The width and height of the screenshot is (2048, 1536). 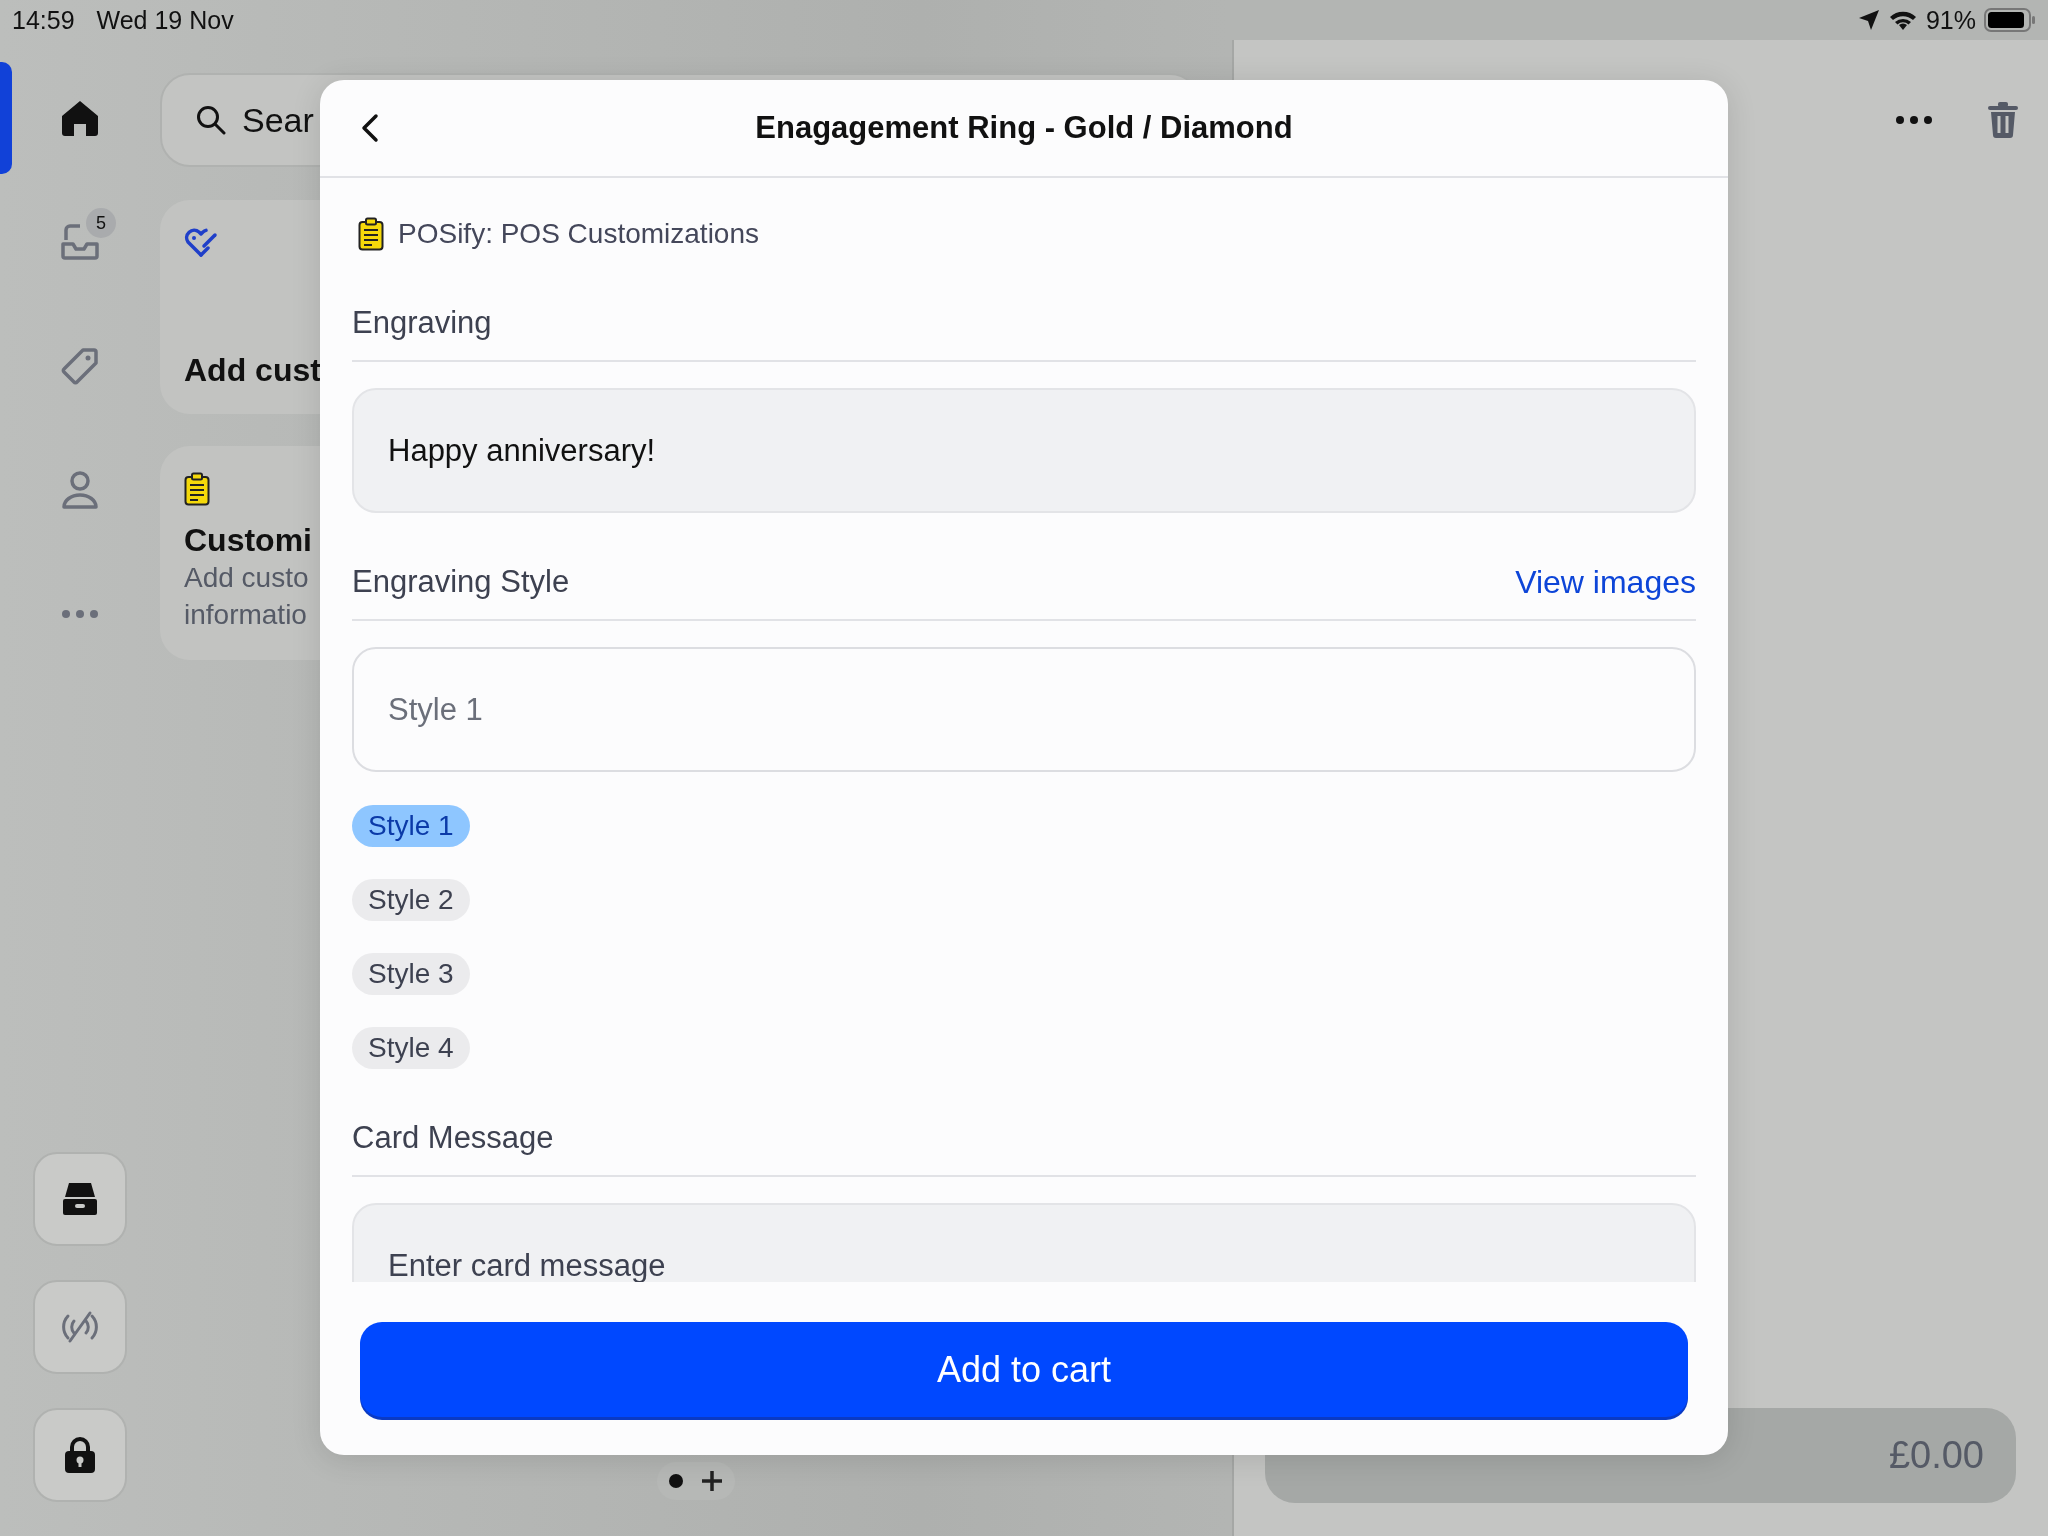 I want to click on view-images-link: View images, so click(x=1605, y=582).